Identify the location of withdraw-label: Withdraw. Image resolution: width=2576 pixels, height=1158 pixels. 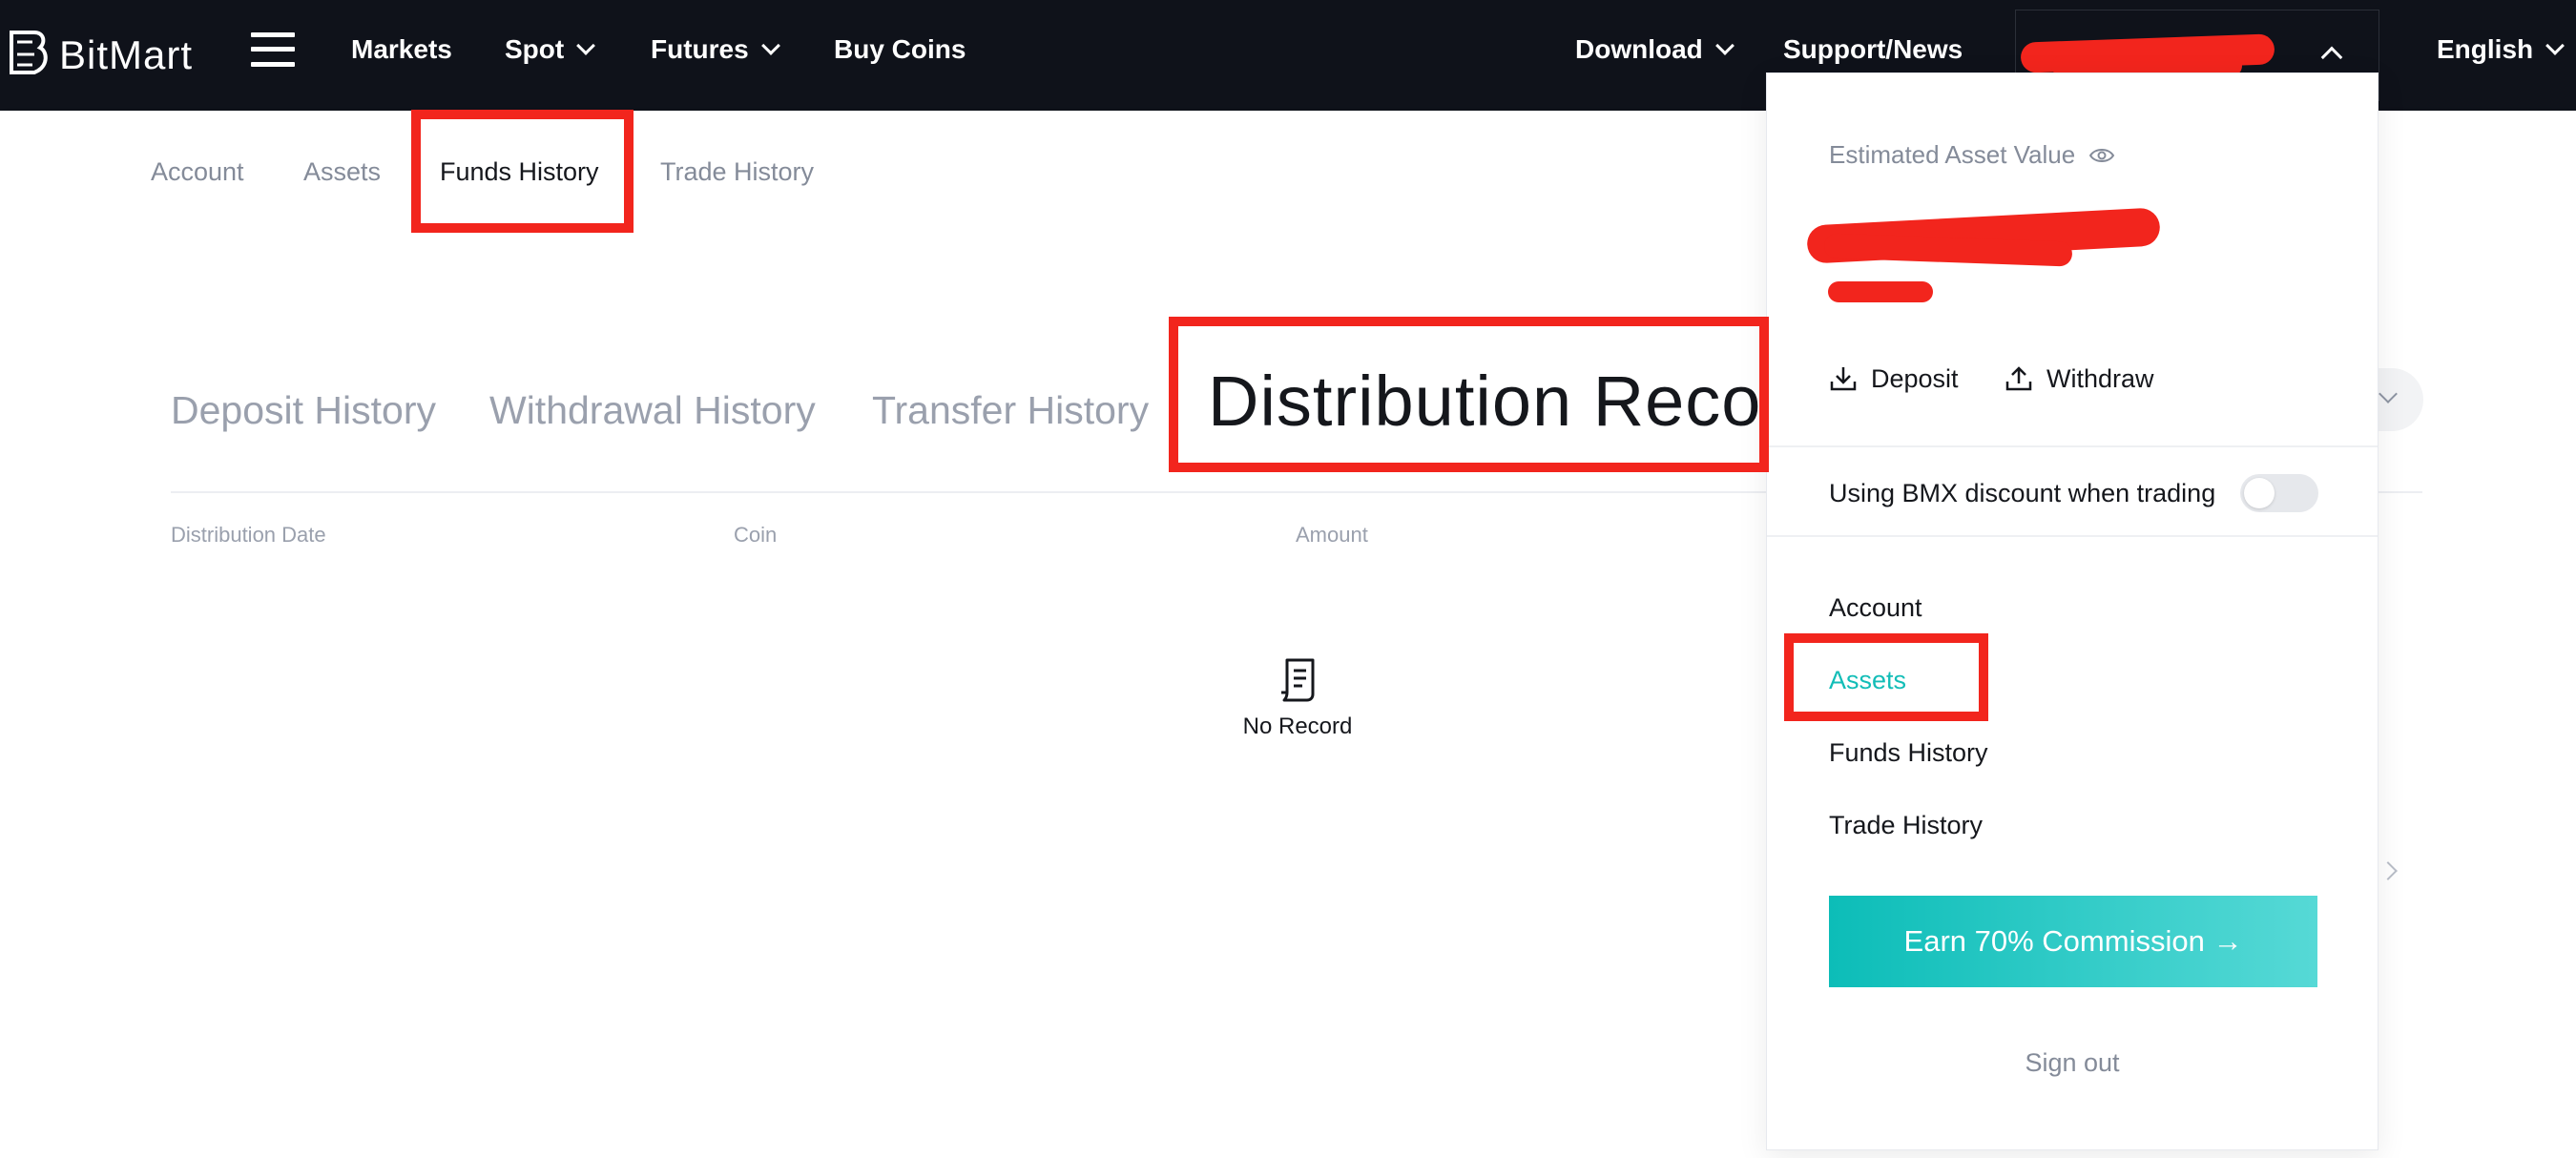
(2100, 378).